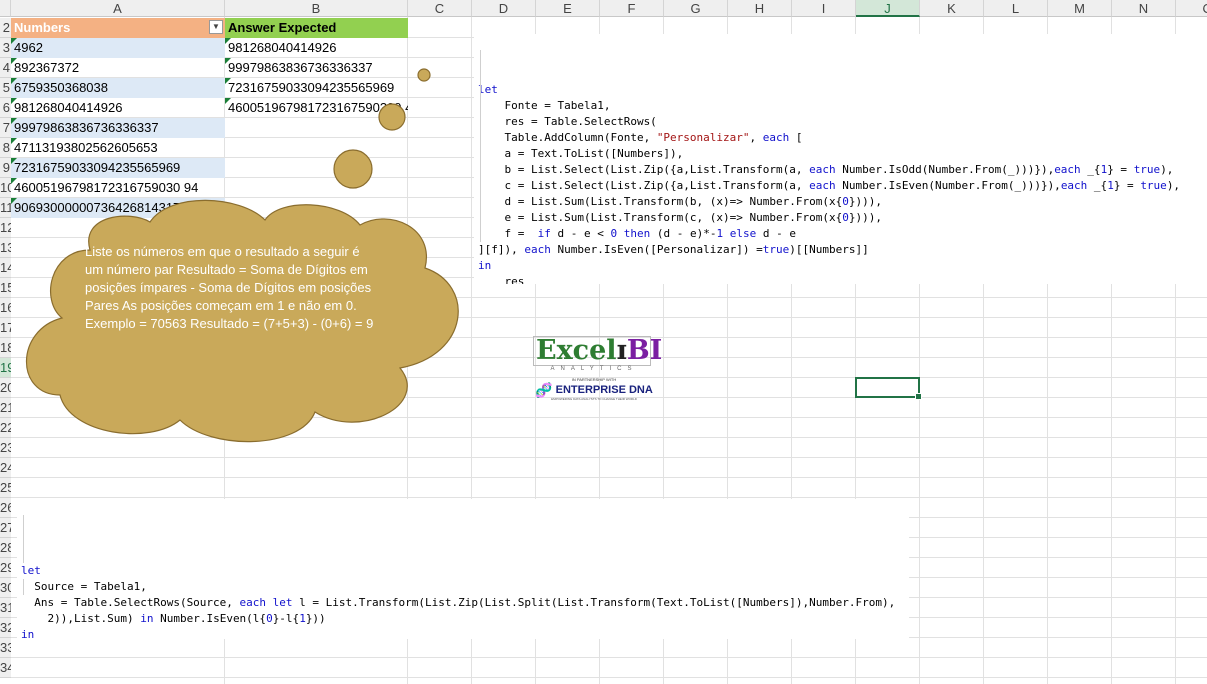 This screenshot has height=684, width=1207. Describe the element at coordinates (392, 117) in the screenshot. I see `cloud-bubble-medium` at that location.